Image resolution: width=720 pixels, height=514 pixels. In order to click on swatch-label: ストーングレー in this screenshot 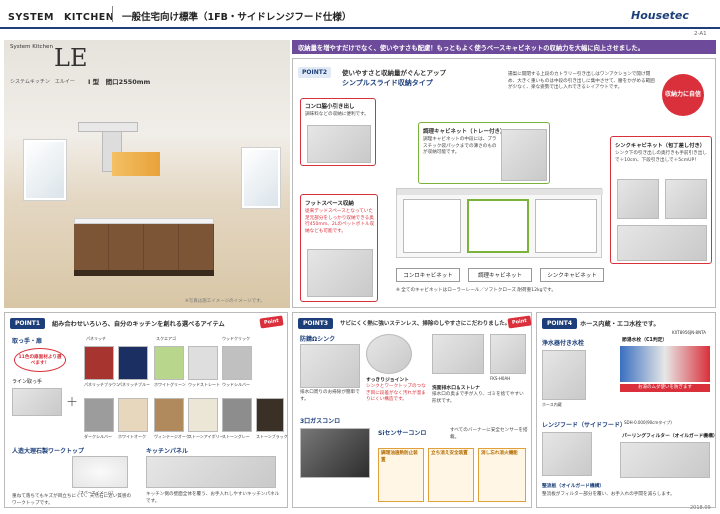, I will do `click(236, 436)`.